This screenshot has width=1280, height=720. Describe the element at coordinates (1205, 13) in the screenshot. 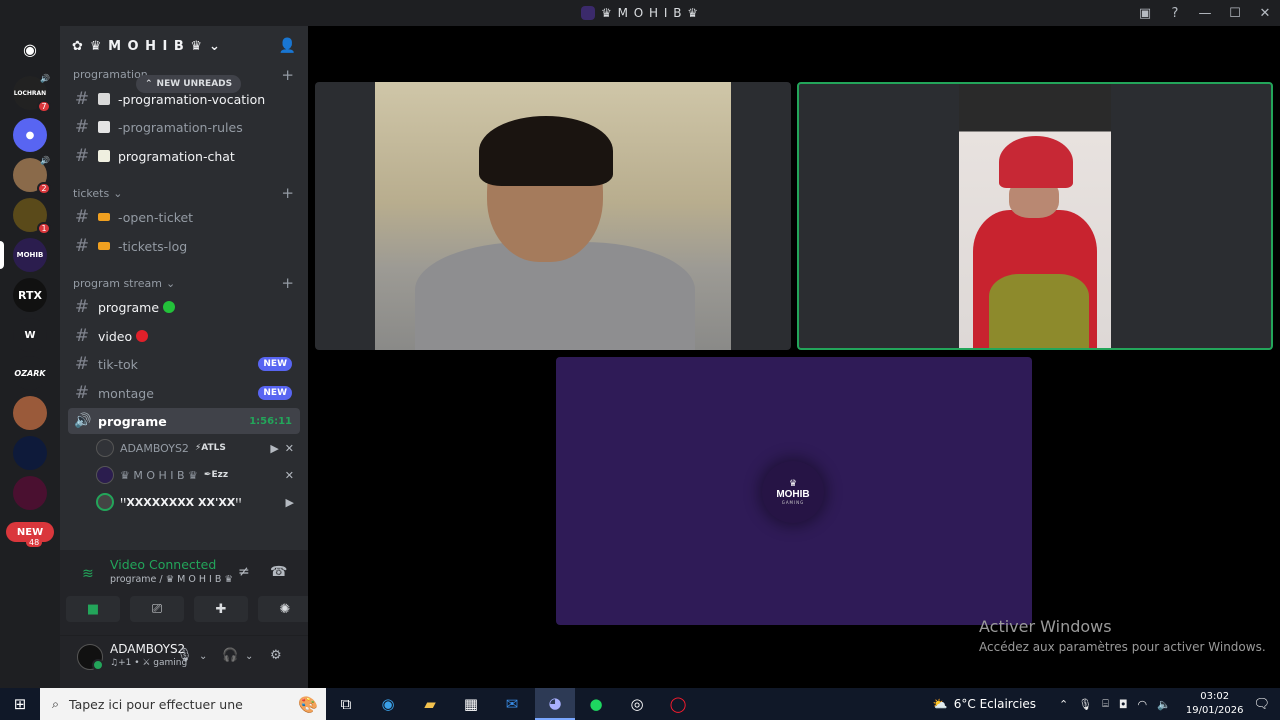

I see `minimize-button: —` at that location.